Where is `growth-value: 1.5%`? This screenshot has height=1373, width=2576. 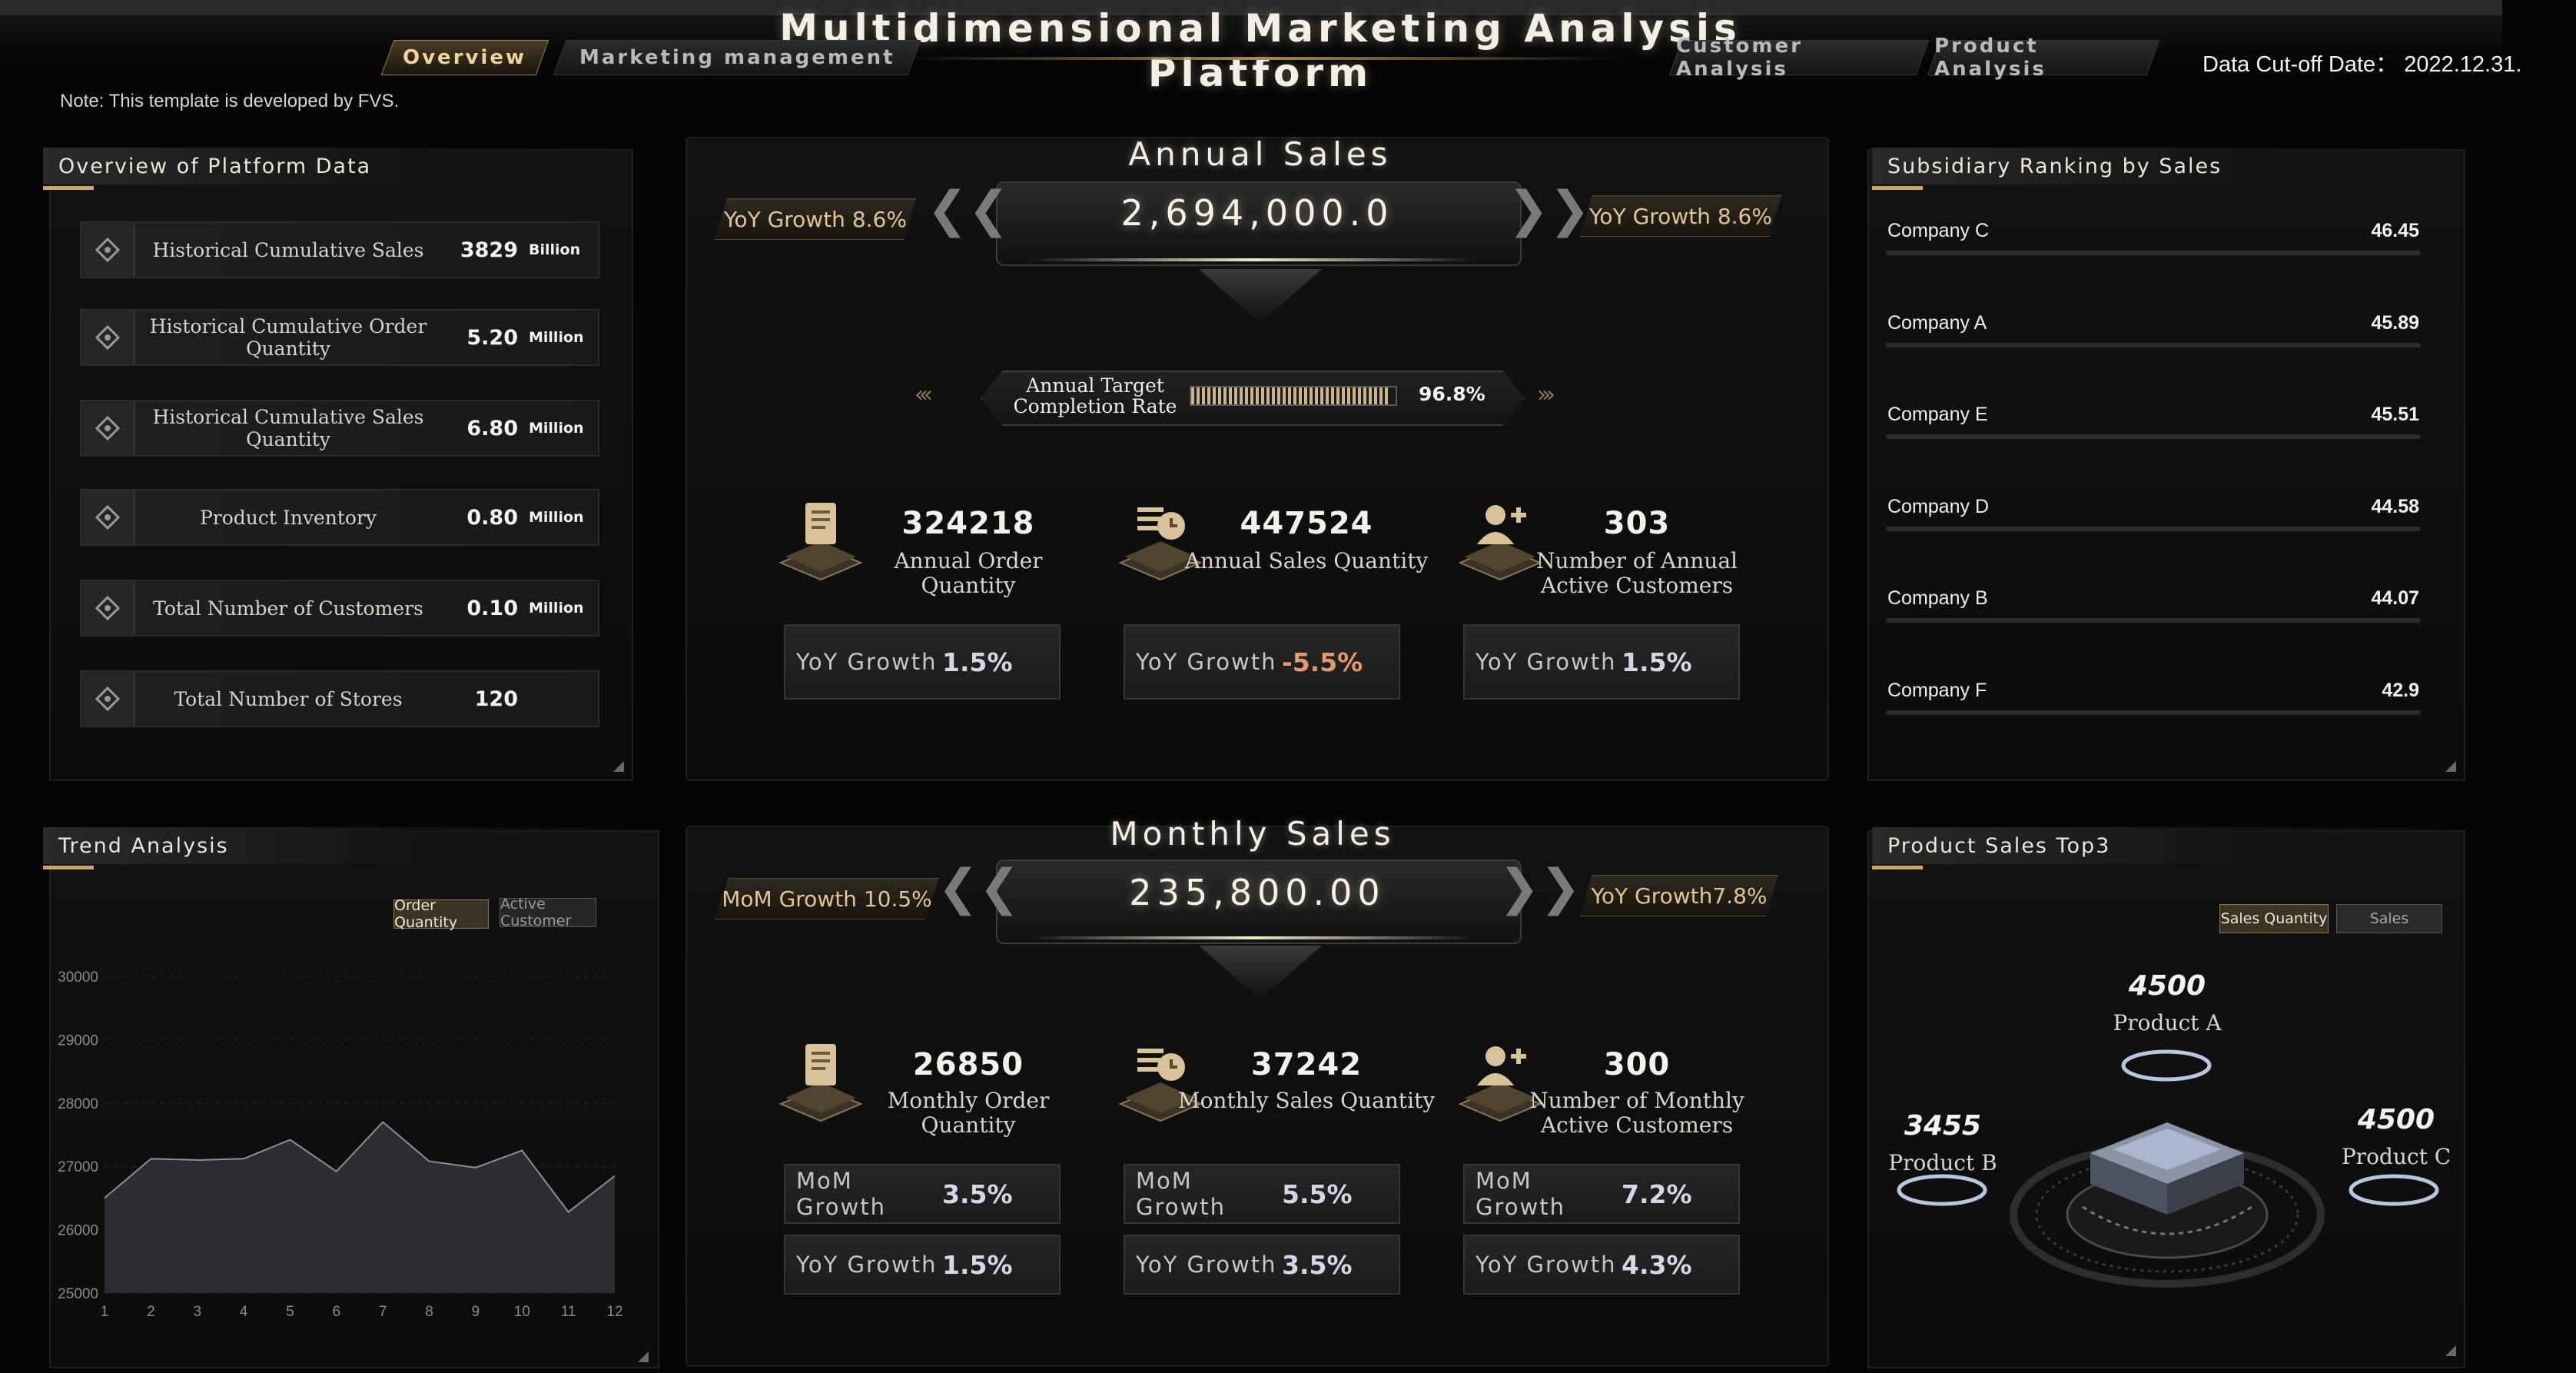
growth-value: 1.5% is located at coordinates (1657, 662).